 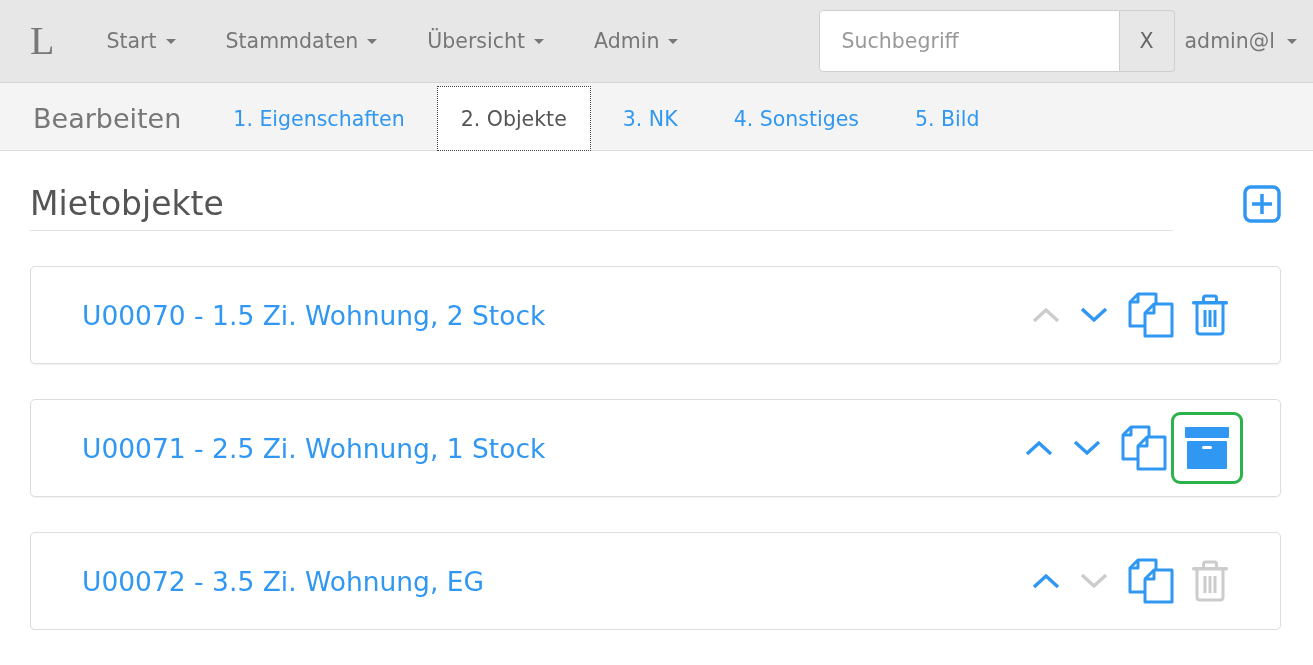 What do you see at coordinates (969, 41) in the screenshot?
I see `search-field: Suchbegriff` at bounding box center [969, 41].